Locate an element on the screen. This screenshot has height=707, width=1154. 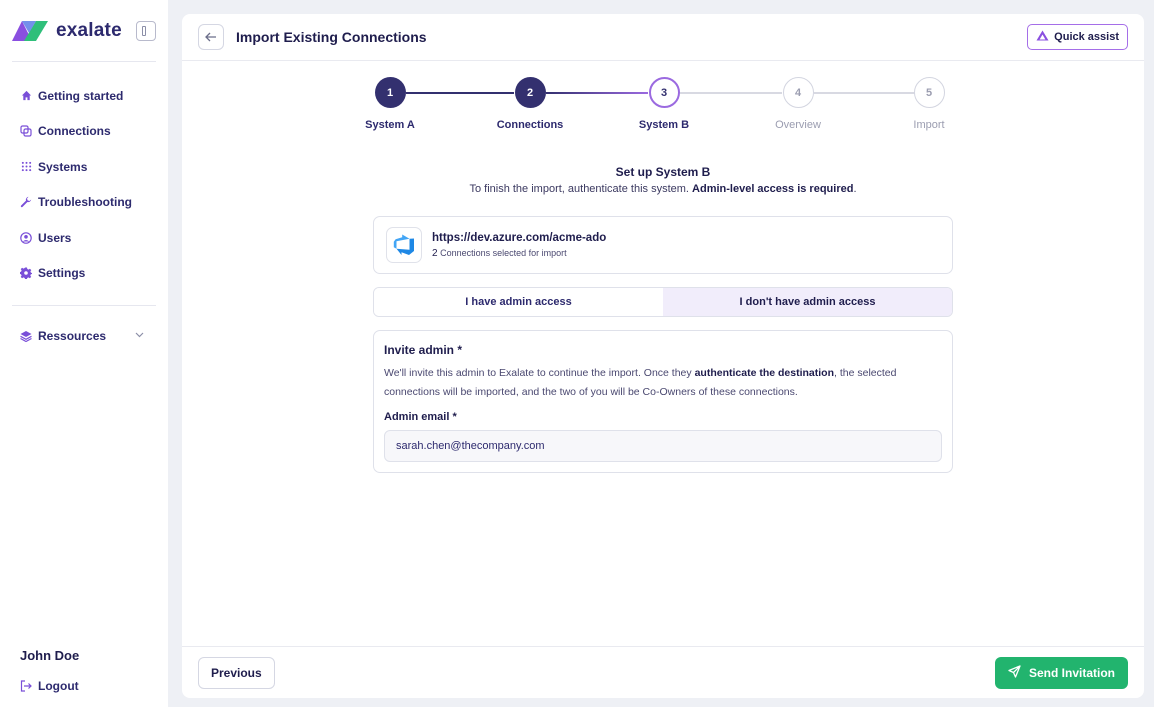
system-url: https://dev.azure.com/acme-ado is located at coordinates (519, 237).